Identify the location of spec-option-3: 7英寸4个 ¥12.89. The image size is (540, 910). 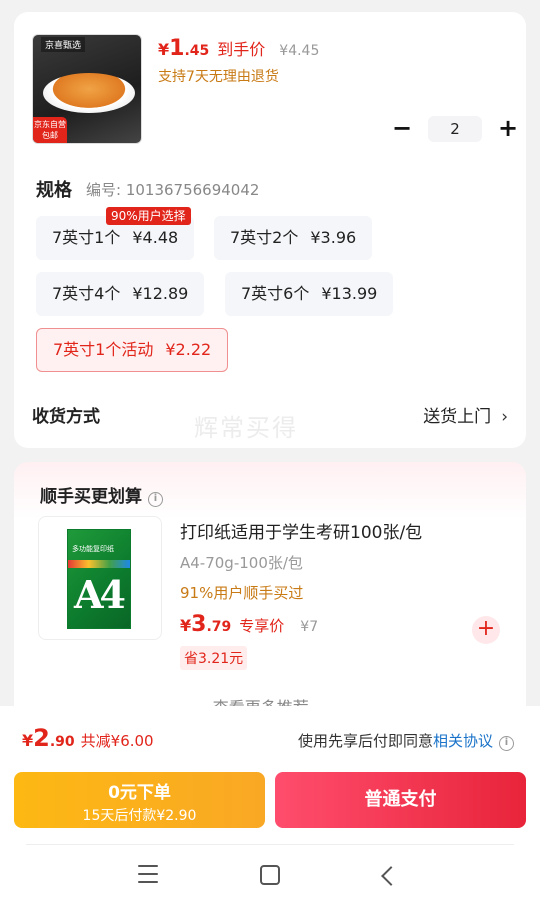
(120, 294).